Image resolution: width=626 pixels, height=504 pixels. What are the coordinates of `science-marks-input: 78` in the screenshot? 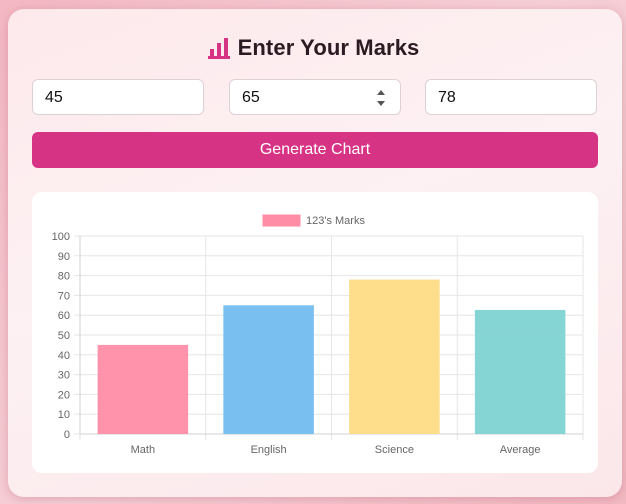 It's located at (511, 97).